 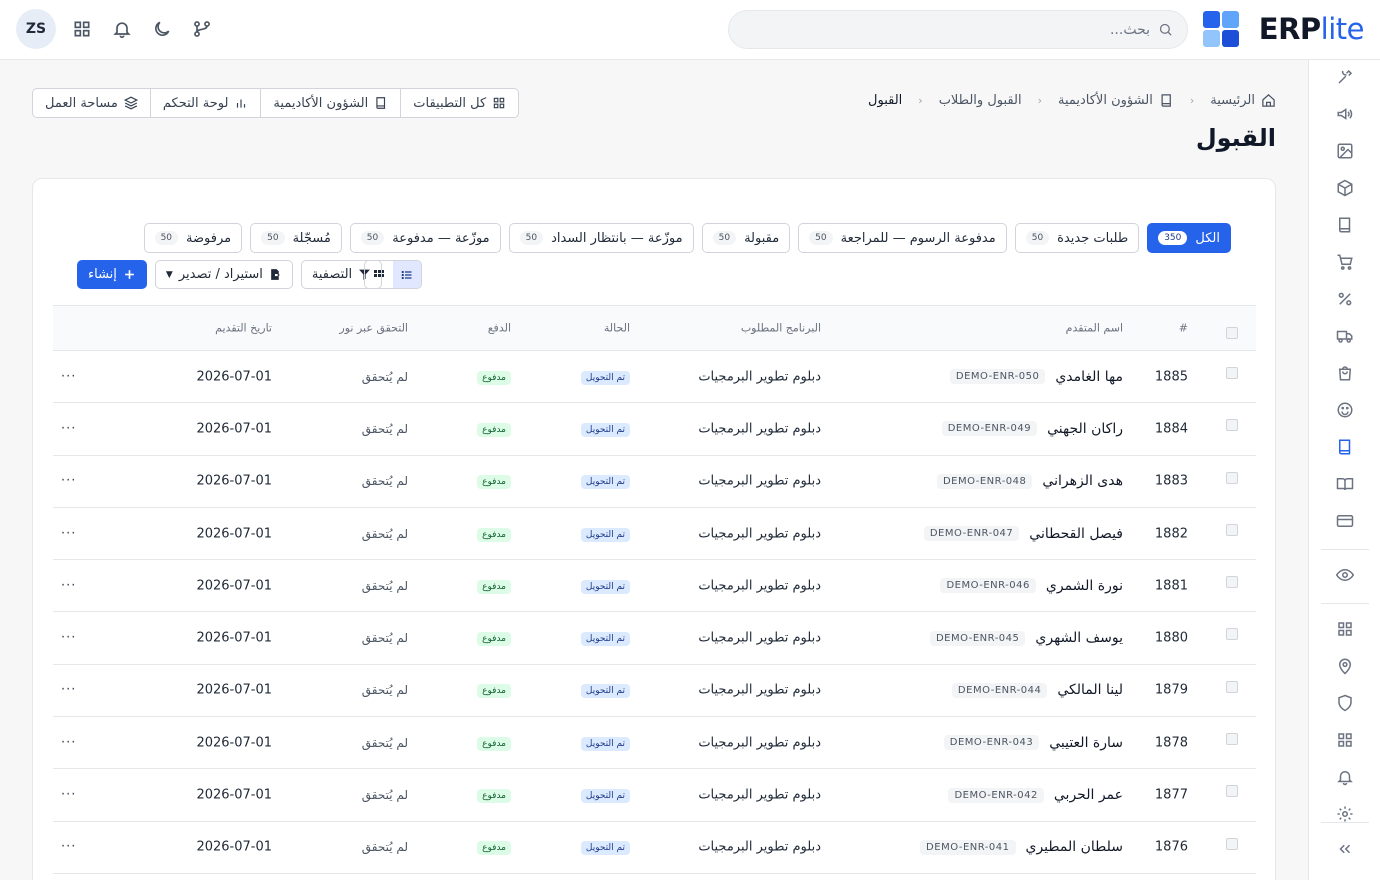 What do you see at coordinates (234, 481) in the screenshot?
I see `row-date: 2026-07-01` at bounding box center [234, 481].